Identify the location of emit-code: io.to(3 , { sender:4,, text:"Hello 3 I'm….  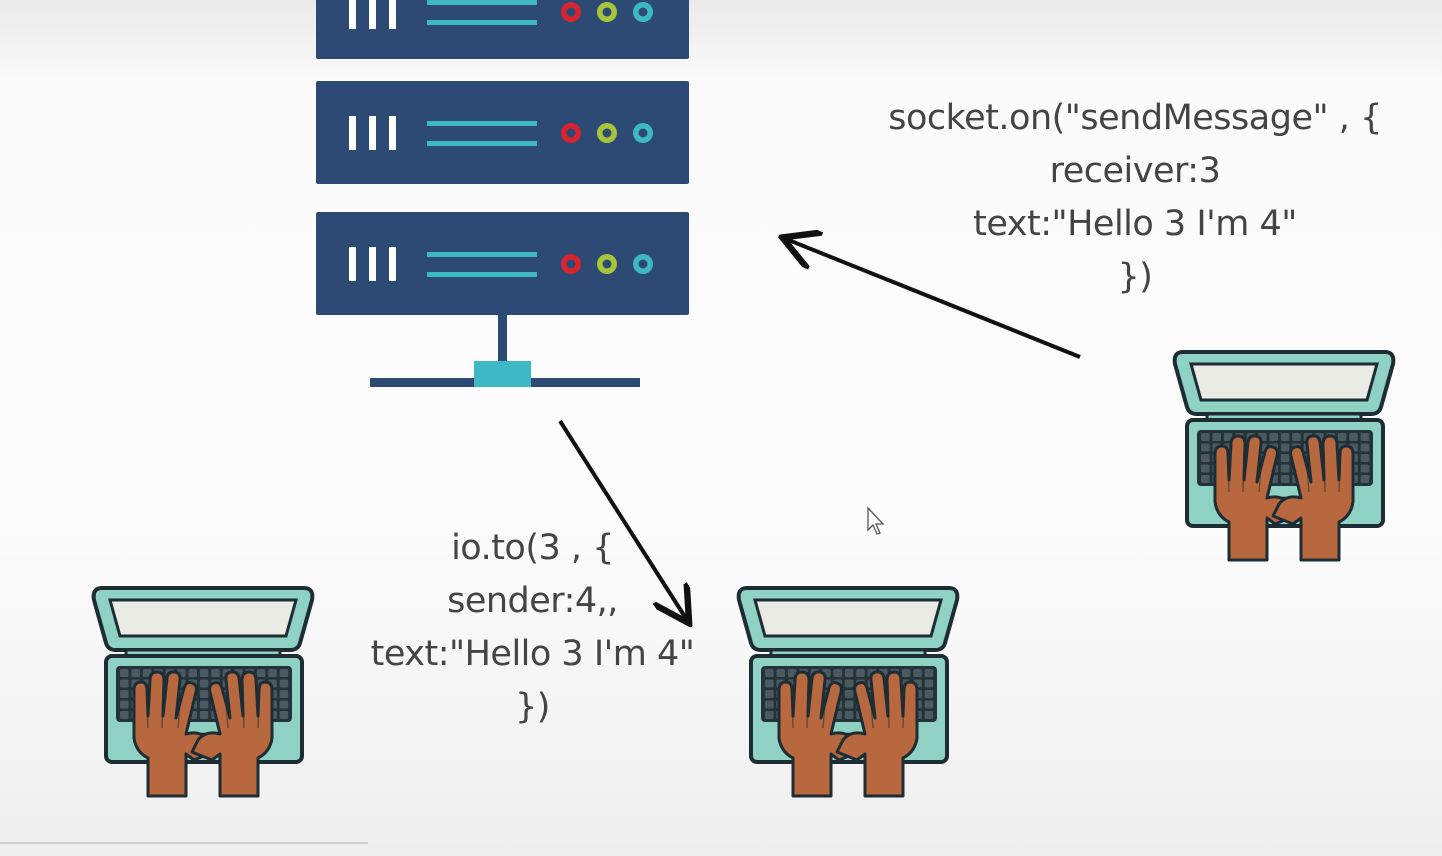
(532, 628).